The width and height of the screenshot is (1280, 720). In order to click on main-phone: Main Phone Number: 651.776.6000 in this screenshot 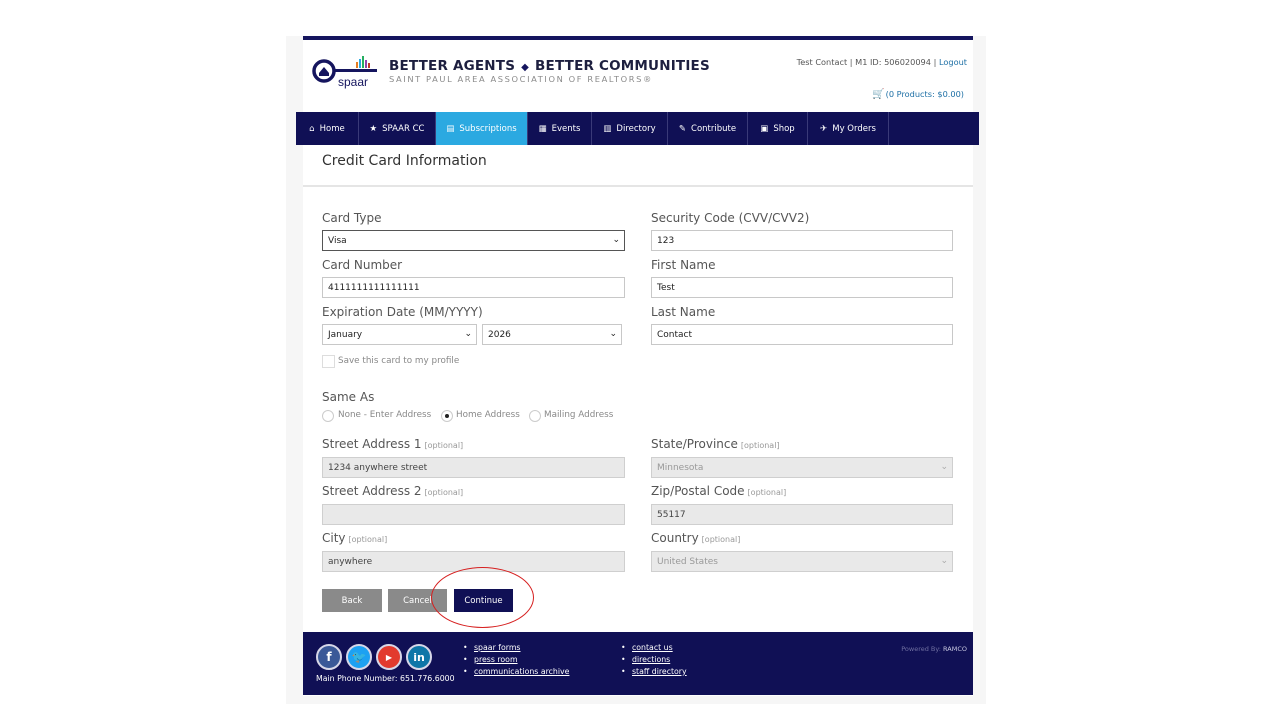, I will do `click(385, 678)`.